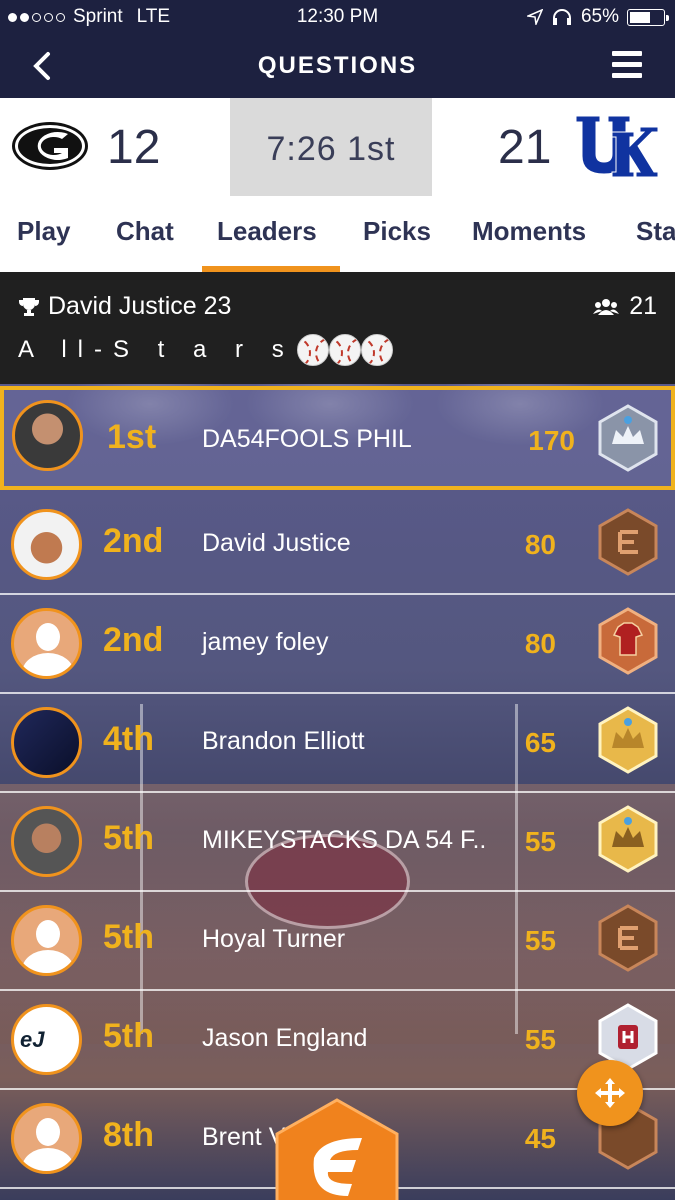 Image resolution: width=675 pixels, height=1200 pixels. I want to click on league-name-text: A ll-S t a r s, so click(156, 349).